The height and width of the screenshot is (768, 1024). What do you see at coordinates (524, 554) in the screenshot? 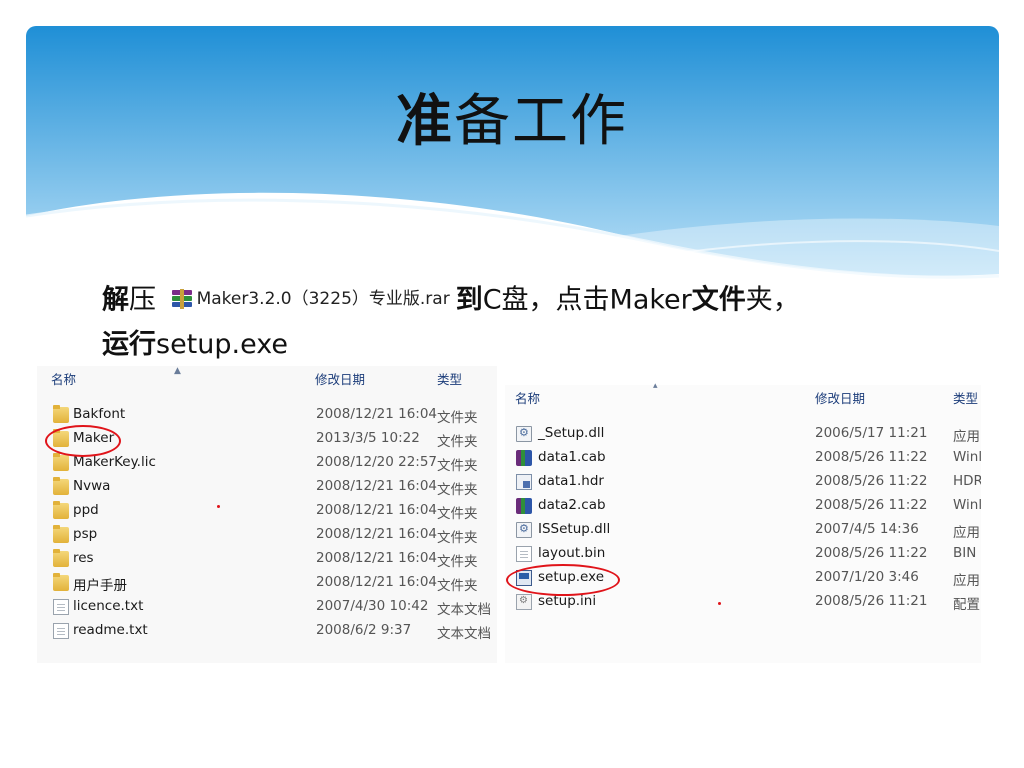
I see `bin-file-icon` at bounding box center [524, 554].